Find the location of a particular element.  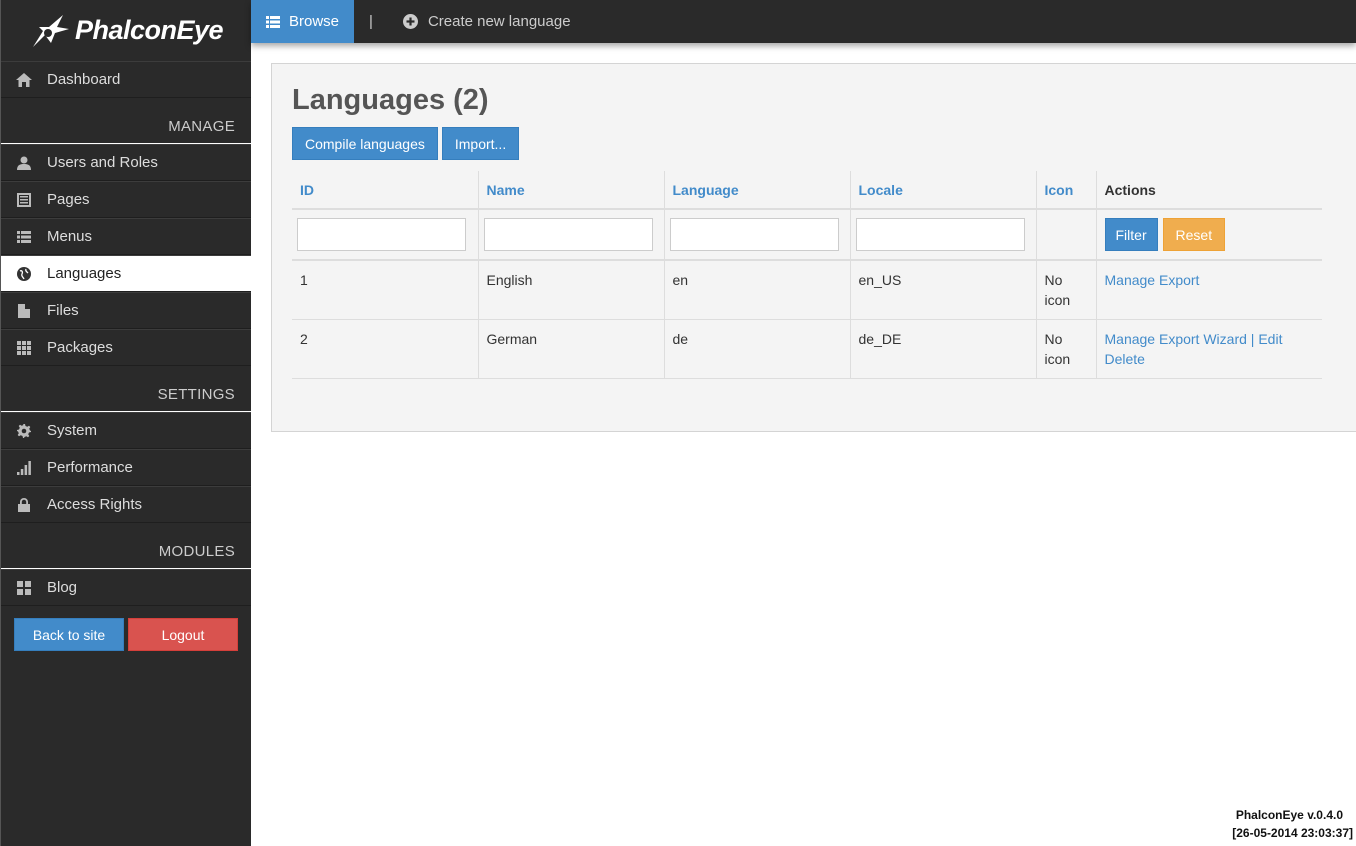

sidebar-item-label: System is located at coordinates (72, 430).